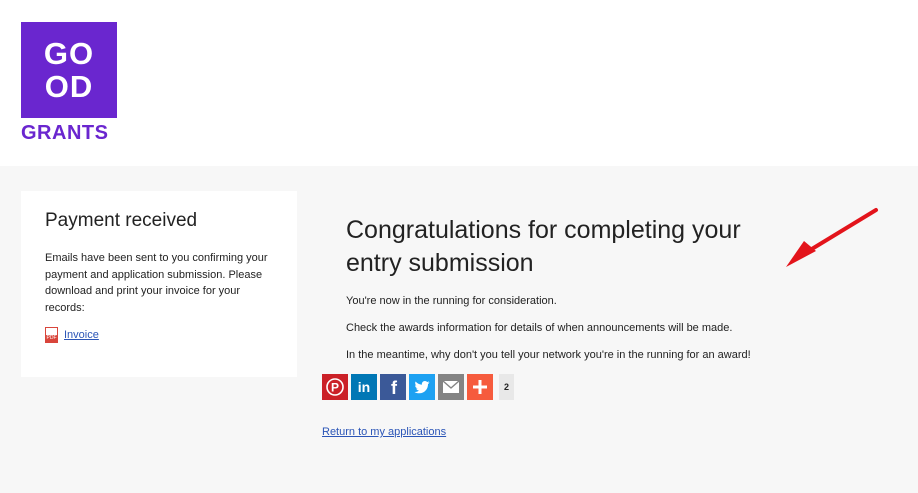 This screenshot has width=918, height=493. Describe the element at coordinates (69, 53) in the screenshot. I see `logo-line-1: GO` at that location.